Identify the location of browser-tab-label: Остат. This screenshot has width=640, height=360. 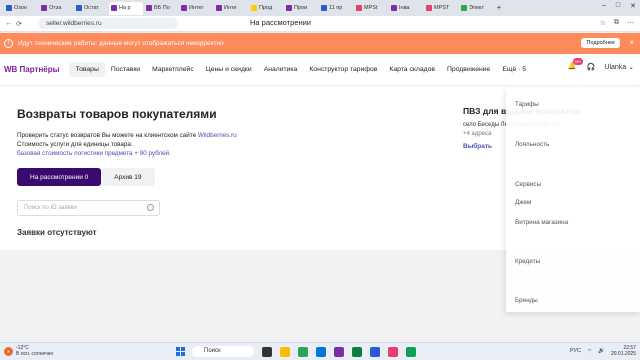
(91, 8).